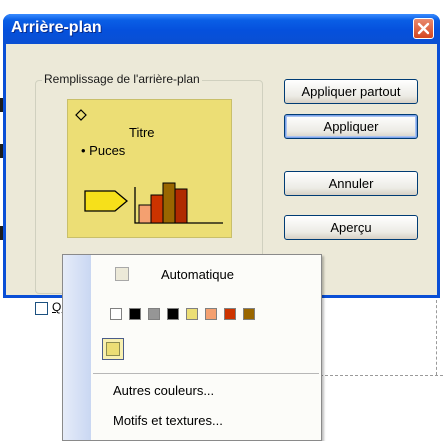 This screenshot has width=443, height=441. I want to click on apply-all-button: Appliquer partout, so click(351, 91).